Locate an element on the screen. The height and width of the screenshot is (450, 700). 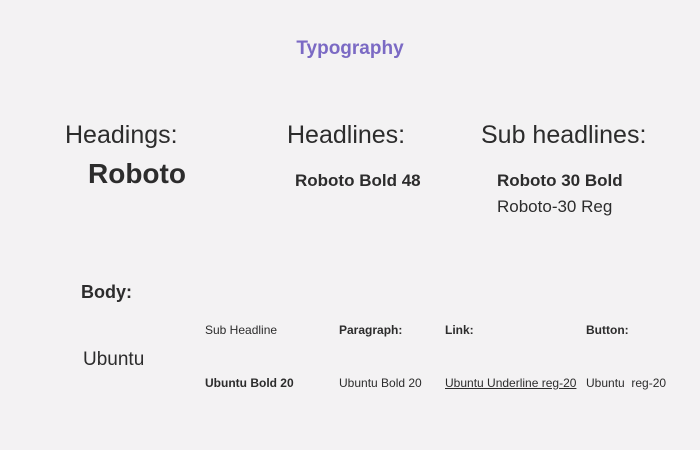
body-label: Body: is located at coordinates (106, 292).